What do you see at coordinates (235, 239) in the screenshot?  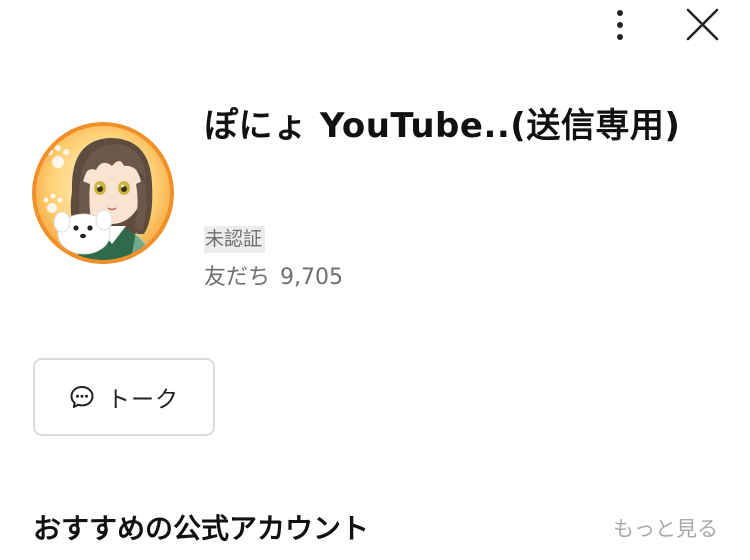 I see `verification-status-badge: 未認証` at bounding box center [235, 239].